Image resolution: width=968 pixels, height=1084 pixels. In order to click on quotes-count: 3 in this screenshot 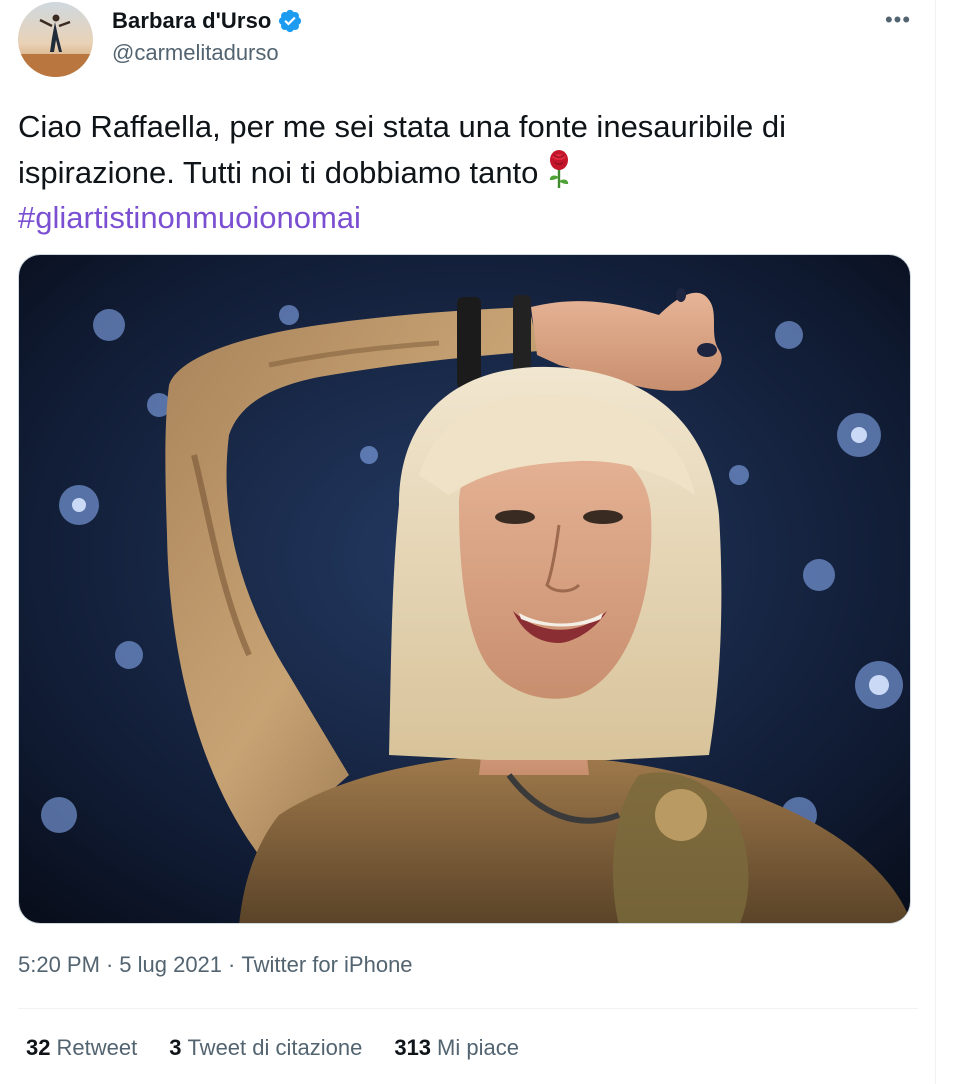, I will do `click(175, 1047)`.